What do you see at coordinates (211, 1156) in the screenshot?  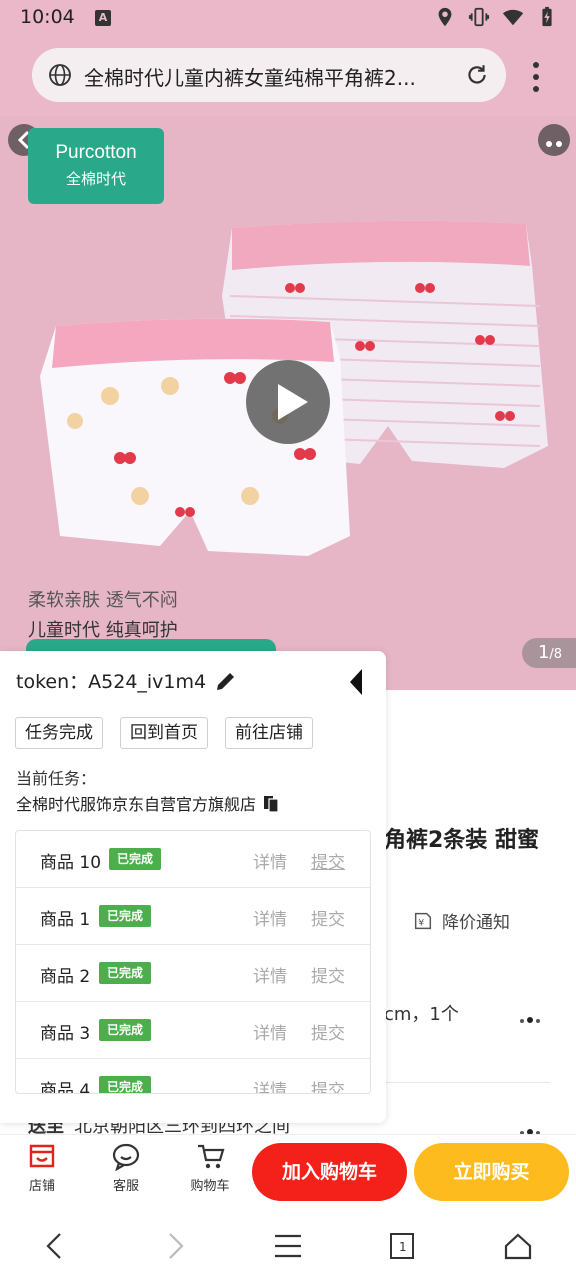 I see `shopping-cart-icon` at bounding box center [211, 1156].